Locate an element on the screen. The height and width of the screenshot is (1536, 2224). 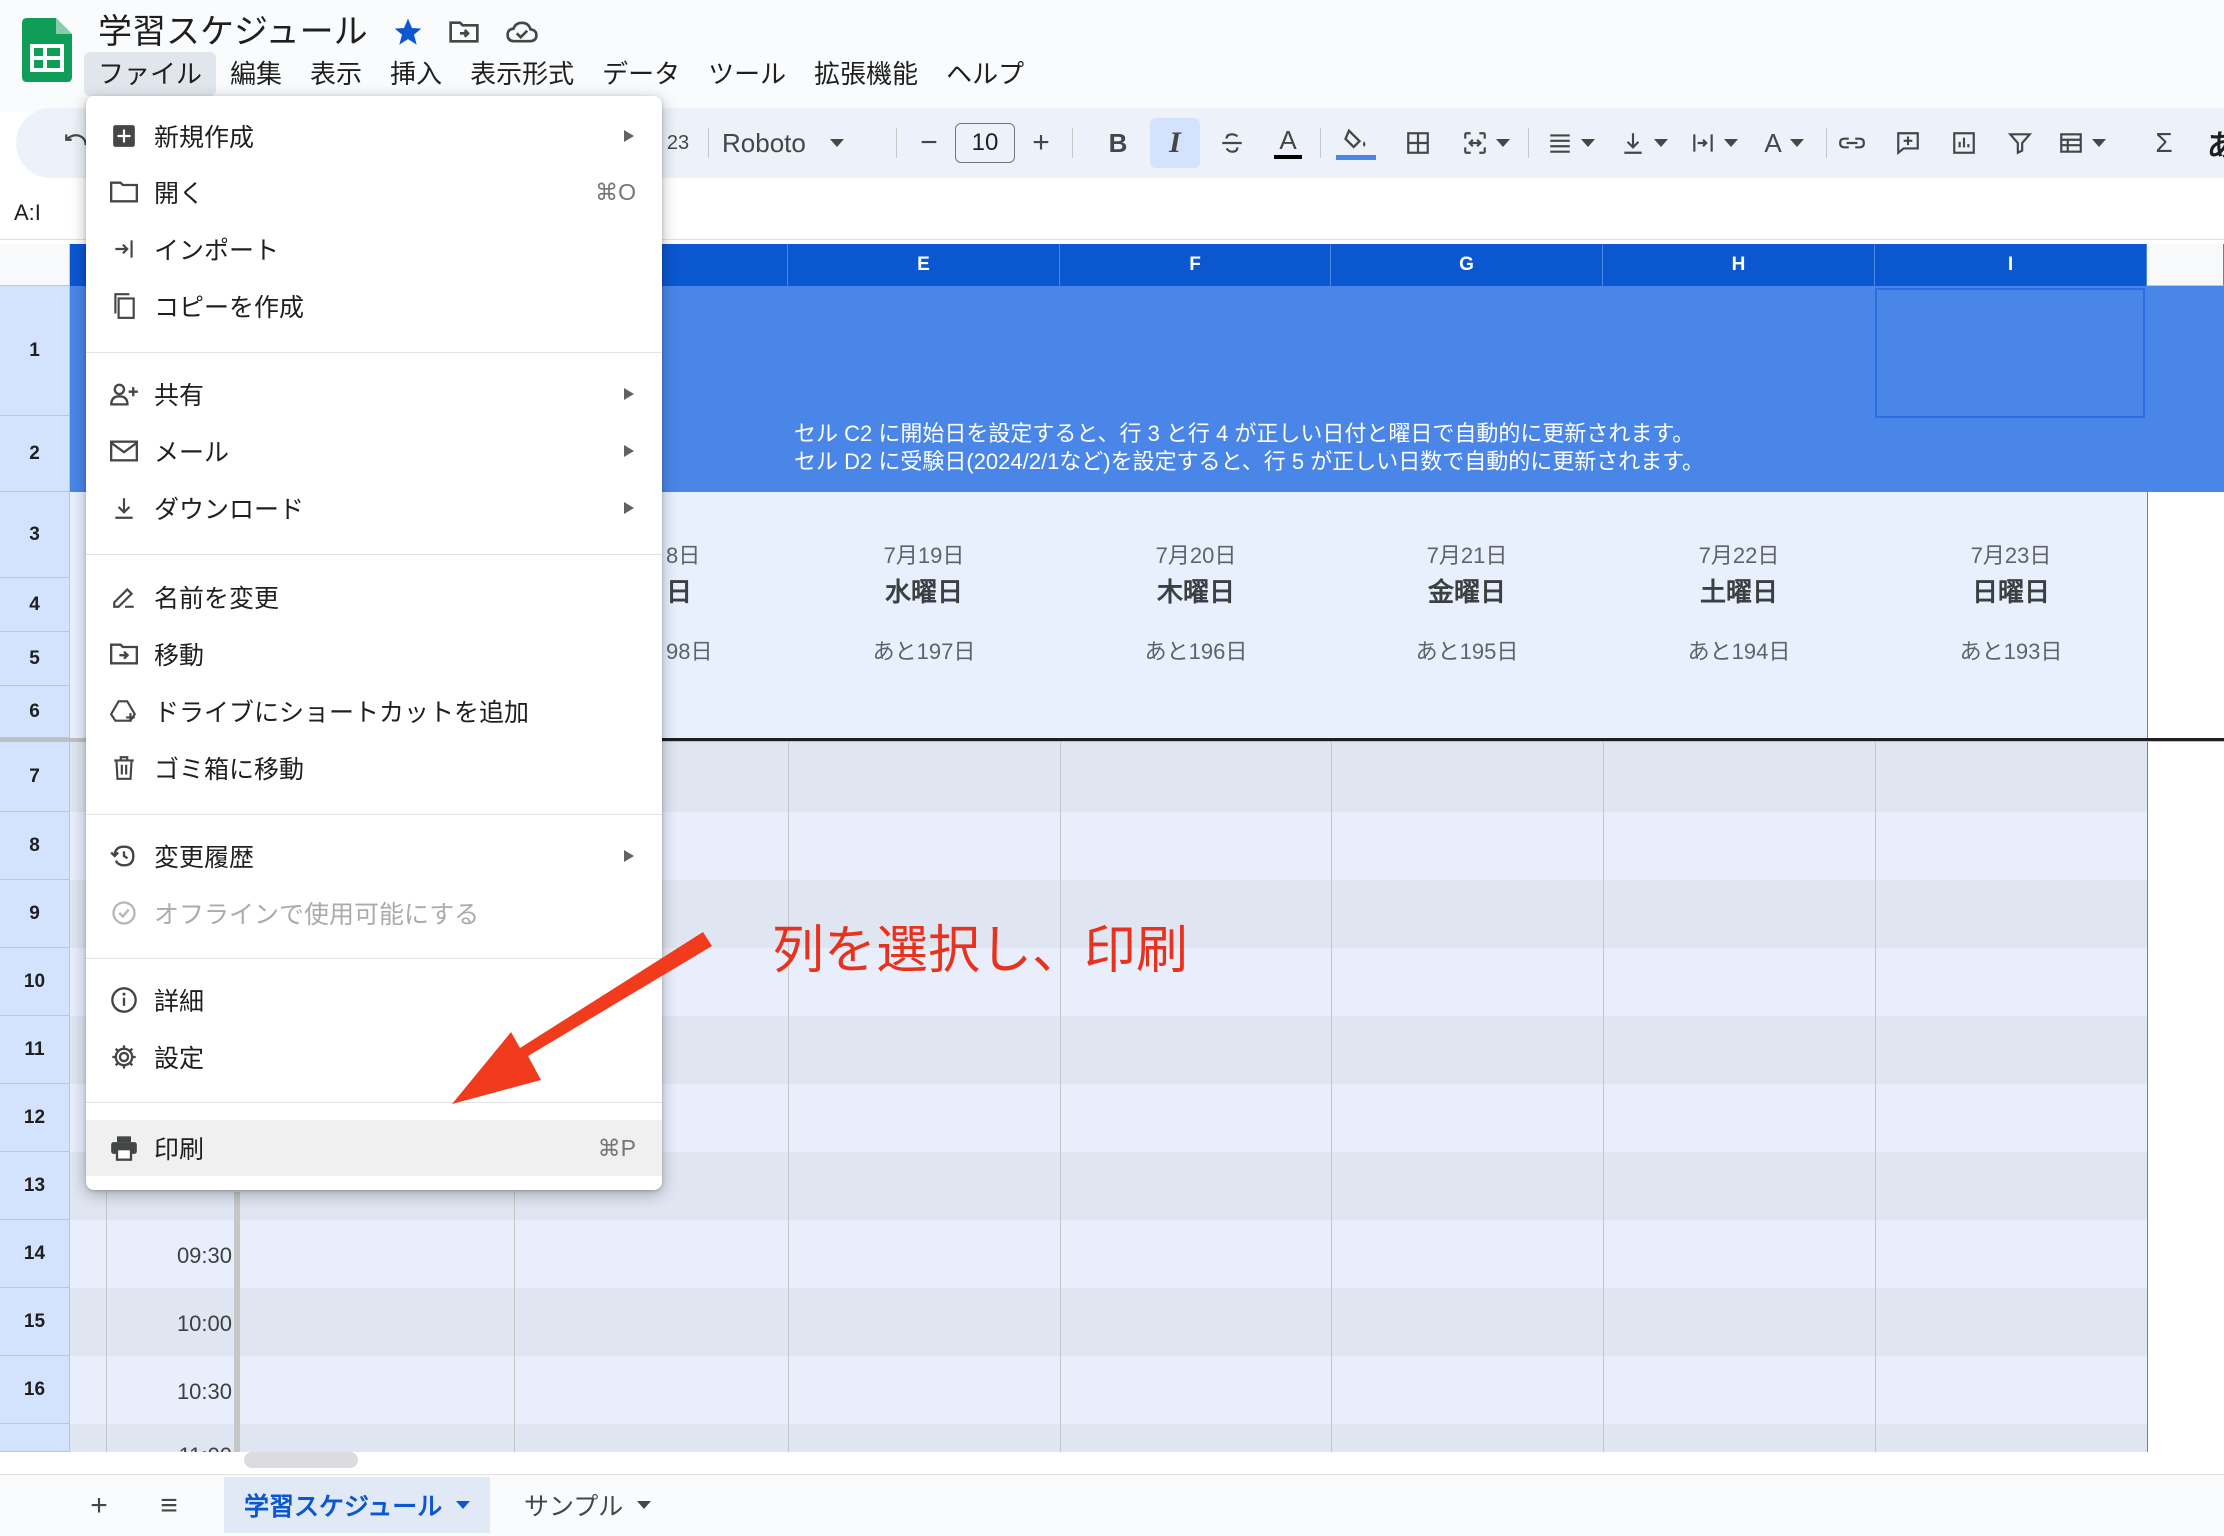
row-header-6: 6 is located at coordinates (35, 712).